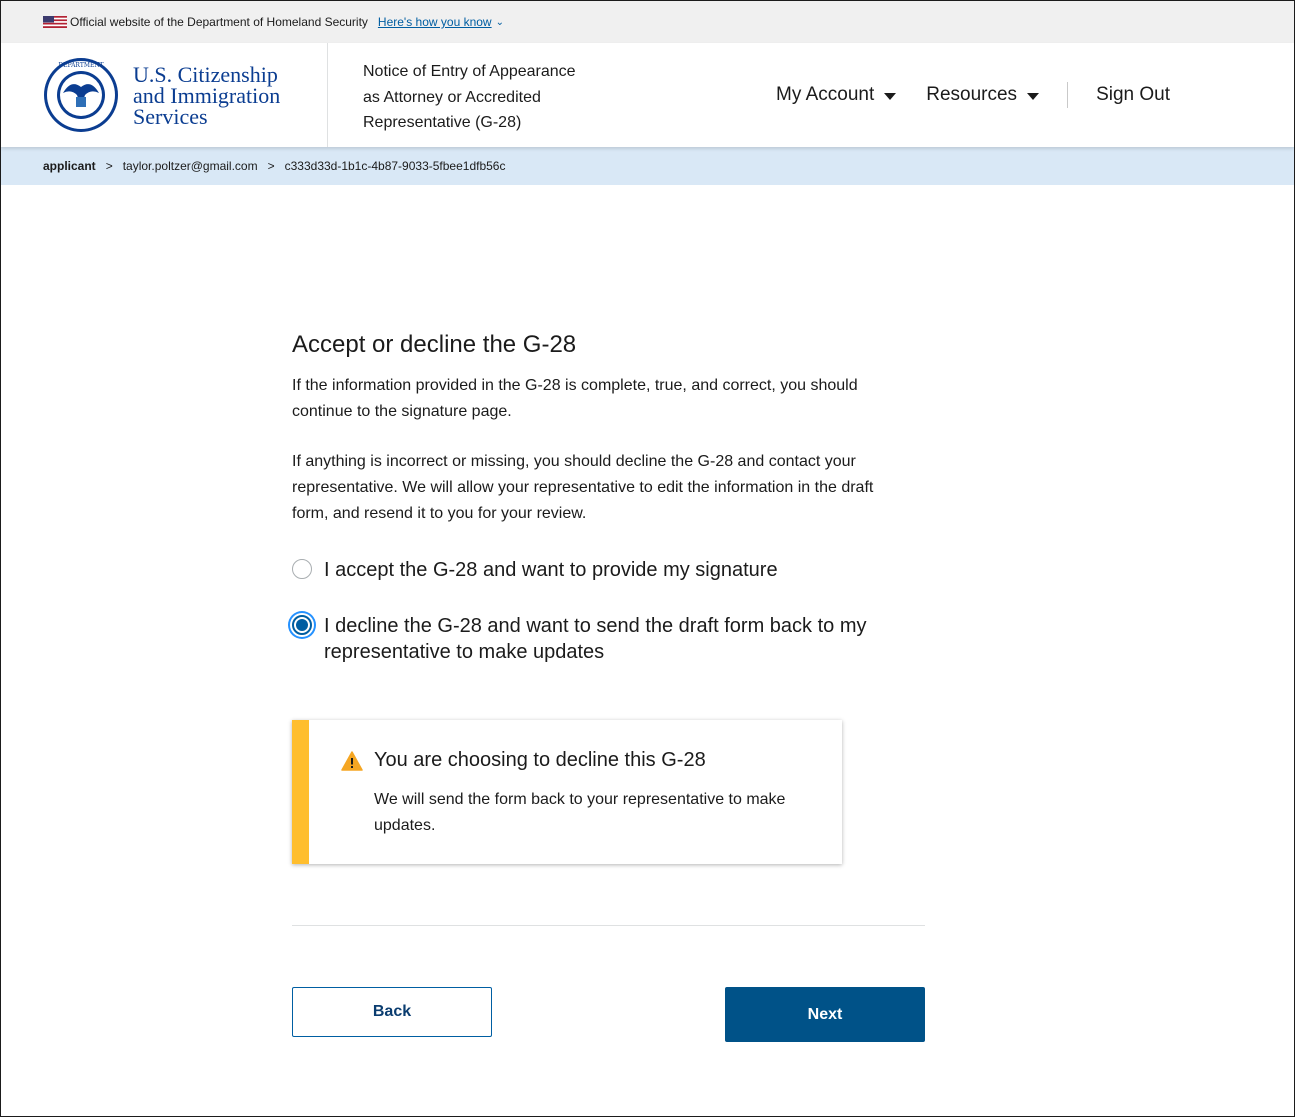 This screenshot has height=1117, width=1295. Describe the element at coordinates (81, 95) in the screenshot. I see `dhs-seal-icon: DEPARTMENT` at that location.